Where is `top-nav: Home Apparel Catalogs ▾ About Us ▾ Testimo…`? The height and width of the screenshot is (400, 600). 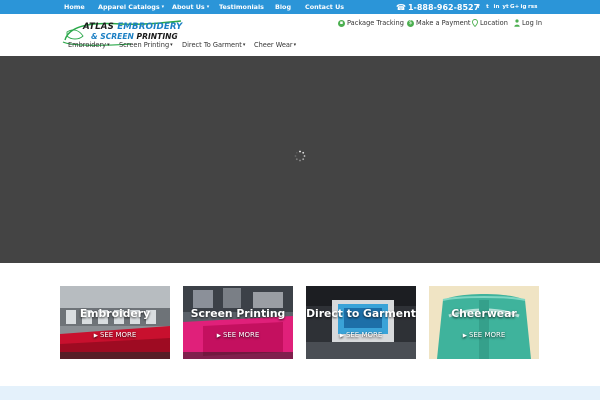 top-nav: Home Apparel Catalogs ▾ About Us ▾ Testimo… is located at coordinates (204, 7).